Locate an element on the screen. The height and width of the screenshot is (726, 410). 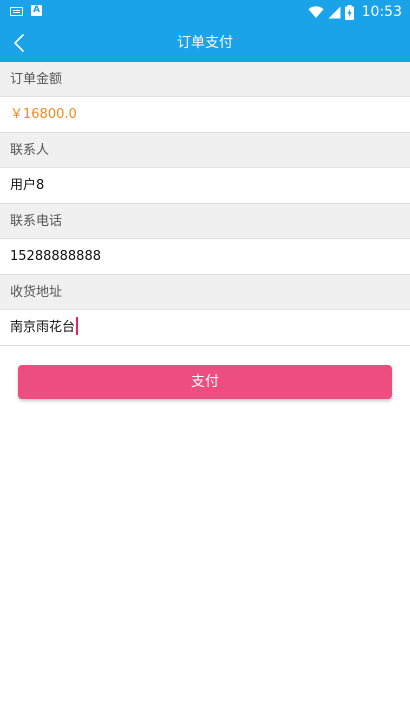
status-left-icons: A is located at coordinates (26, 10).